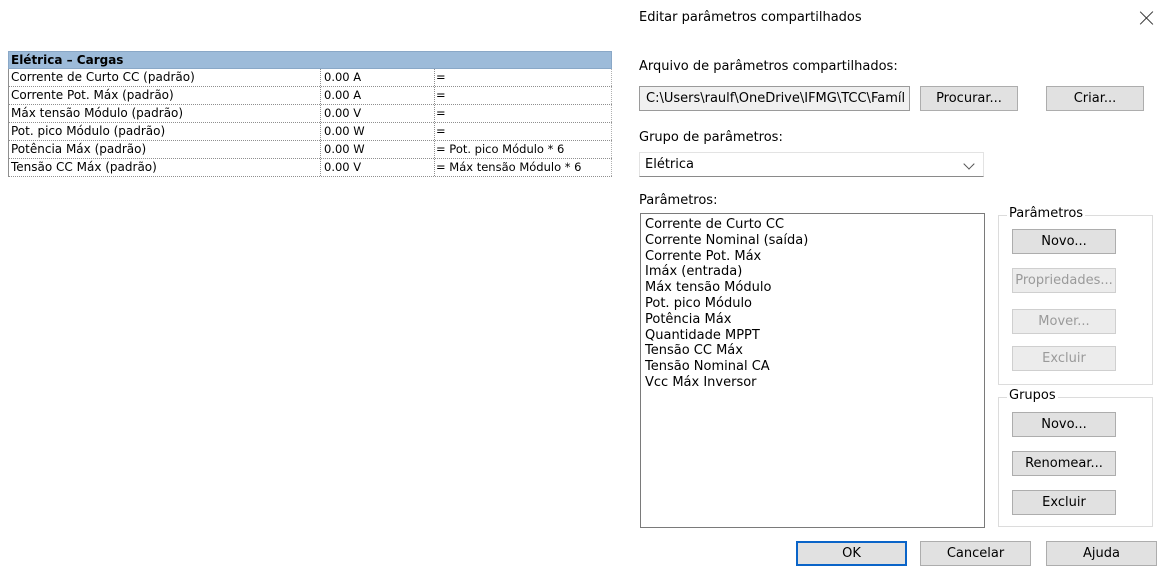 The image size is (1166, 568). I want to click on list-item: Máx tensão Módulo, so click(812, 288).